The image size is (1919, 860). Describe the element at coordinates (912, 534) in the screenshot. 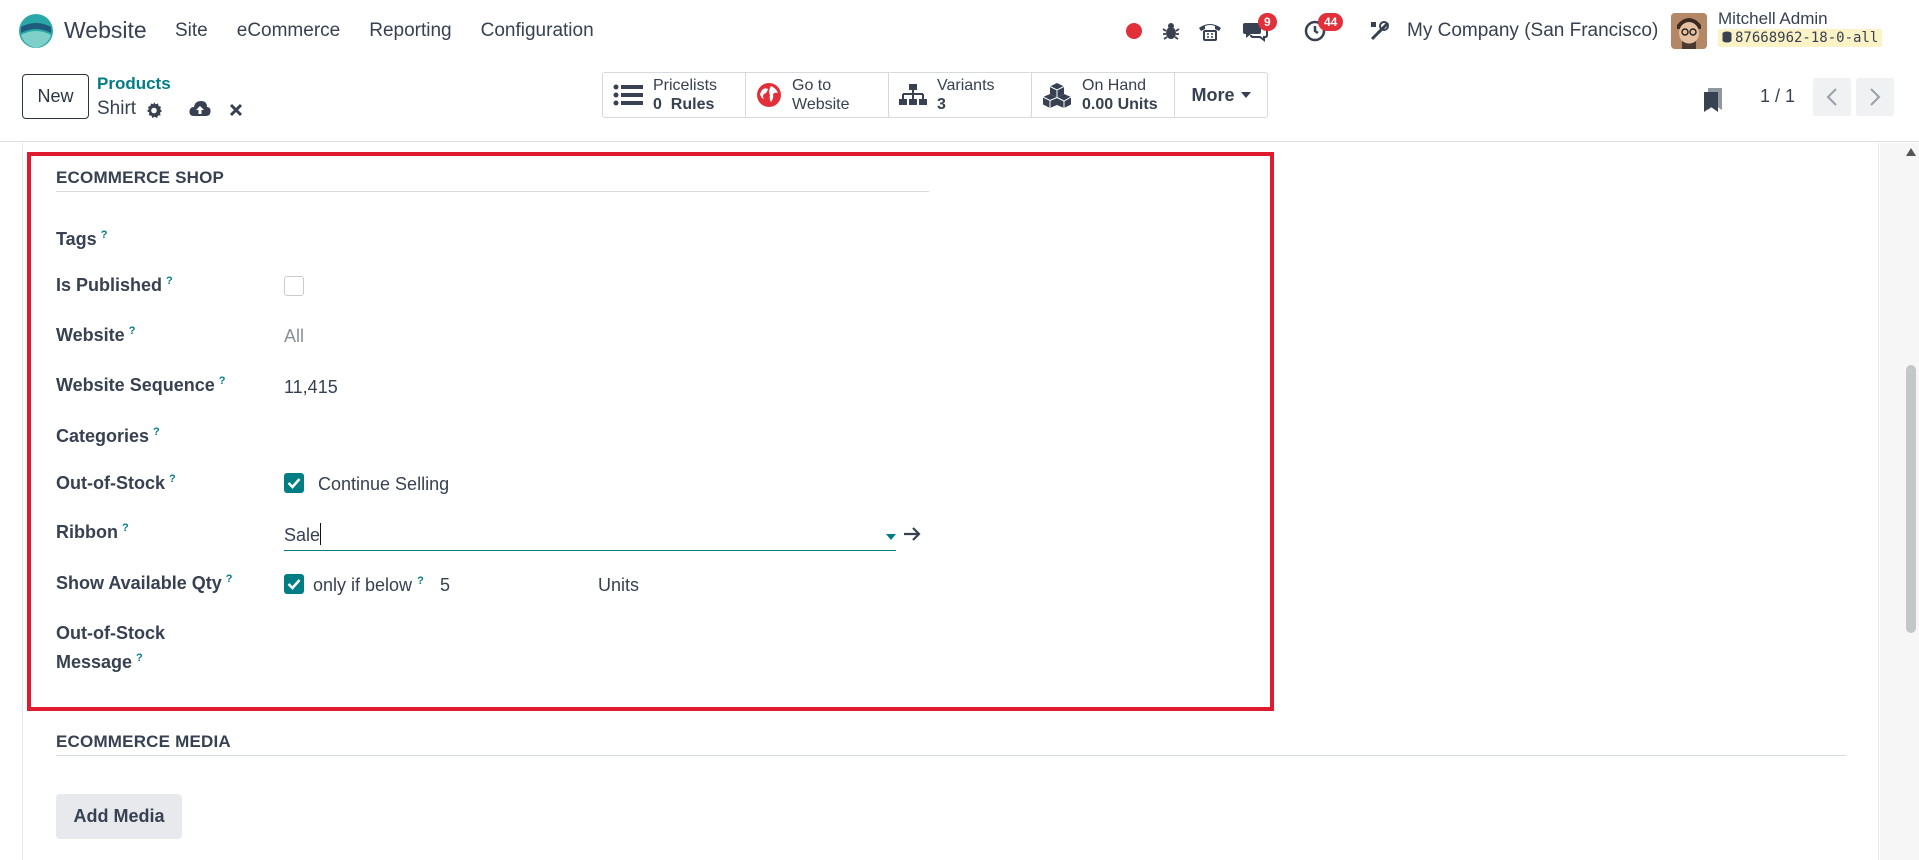

I see `ribbon-open-record-button` at that location.